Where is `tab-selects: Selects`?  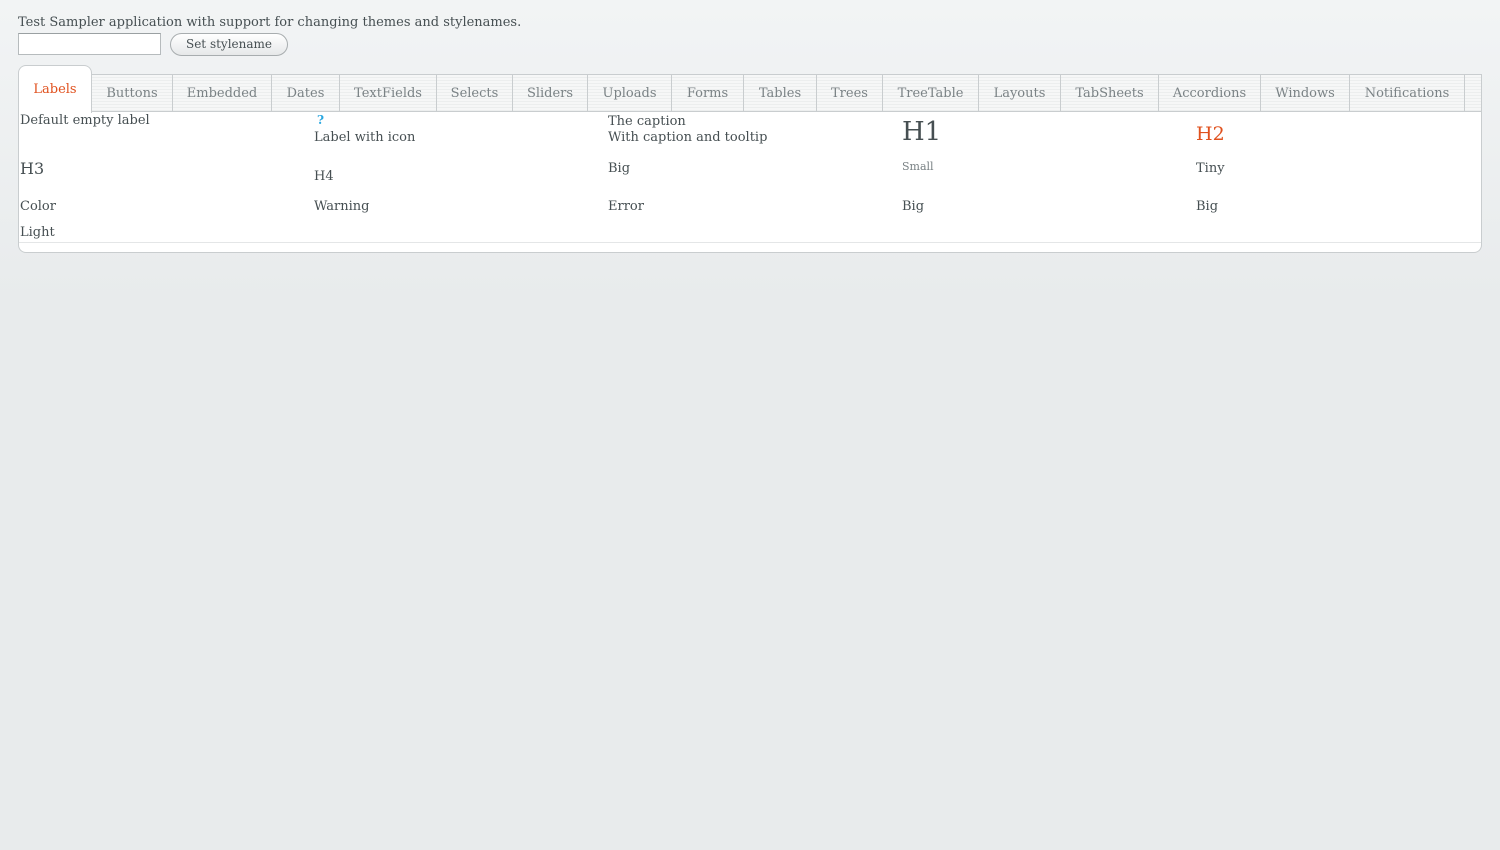
tab-selects: Selects is located at coordinates (475, 93).